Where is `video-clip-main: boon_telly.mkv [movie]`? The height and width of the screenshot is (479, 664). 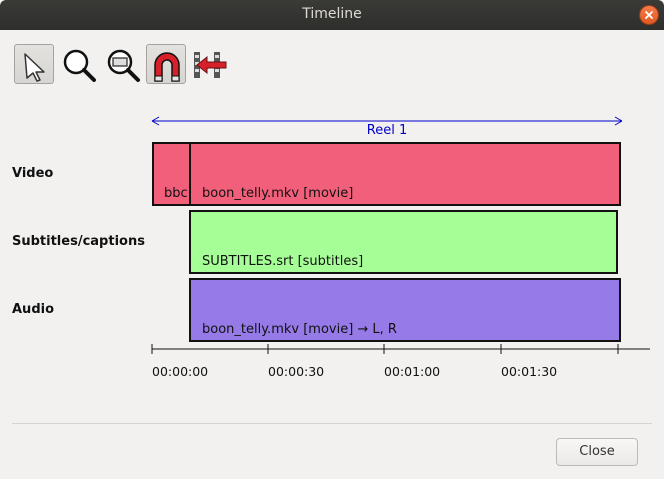 video-clip-main: boon_telly.mkv [movie] is located at coordinates (405, 174).